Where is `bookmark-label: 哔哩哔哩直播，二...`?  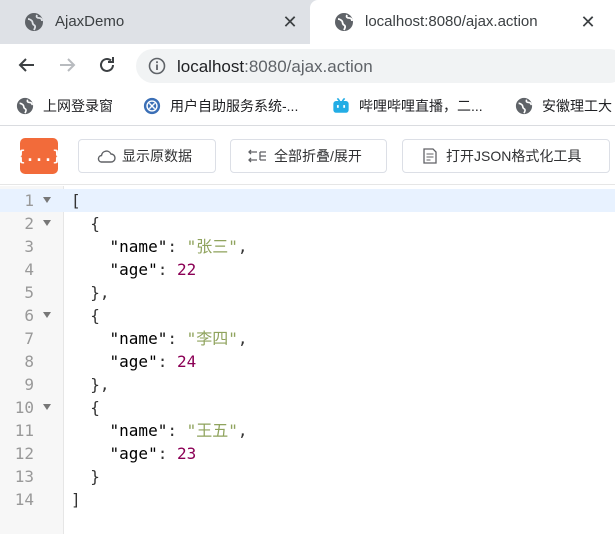 bookmark-label: 哔哩哔哩直播，二... is located at coordinates (421, 106).